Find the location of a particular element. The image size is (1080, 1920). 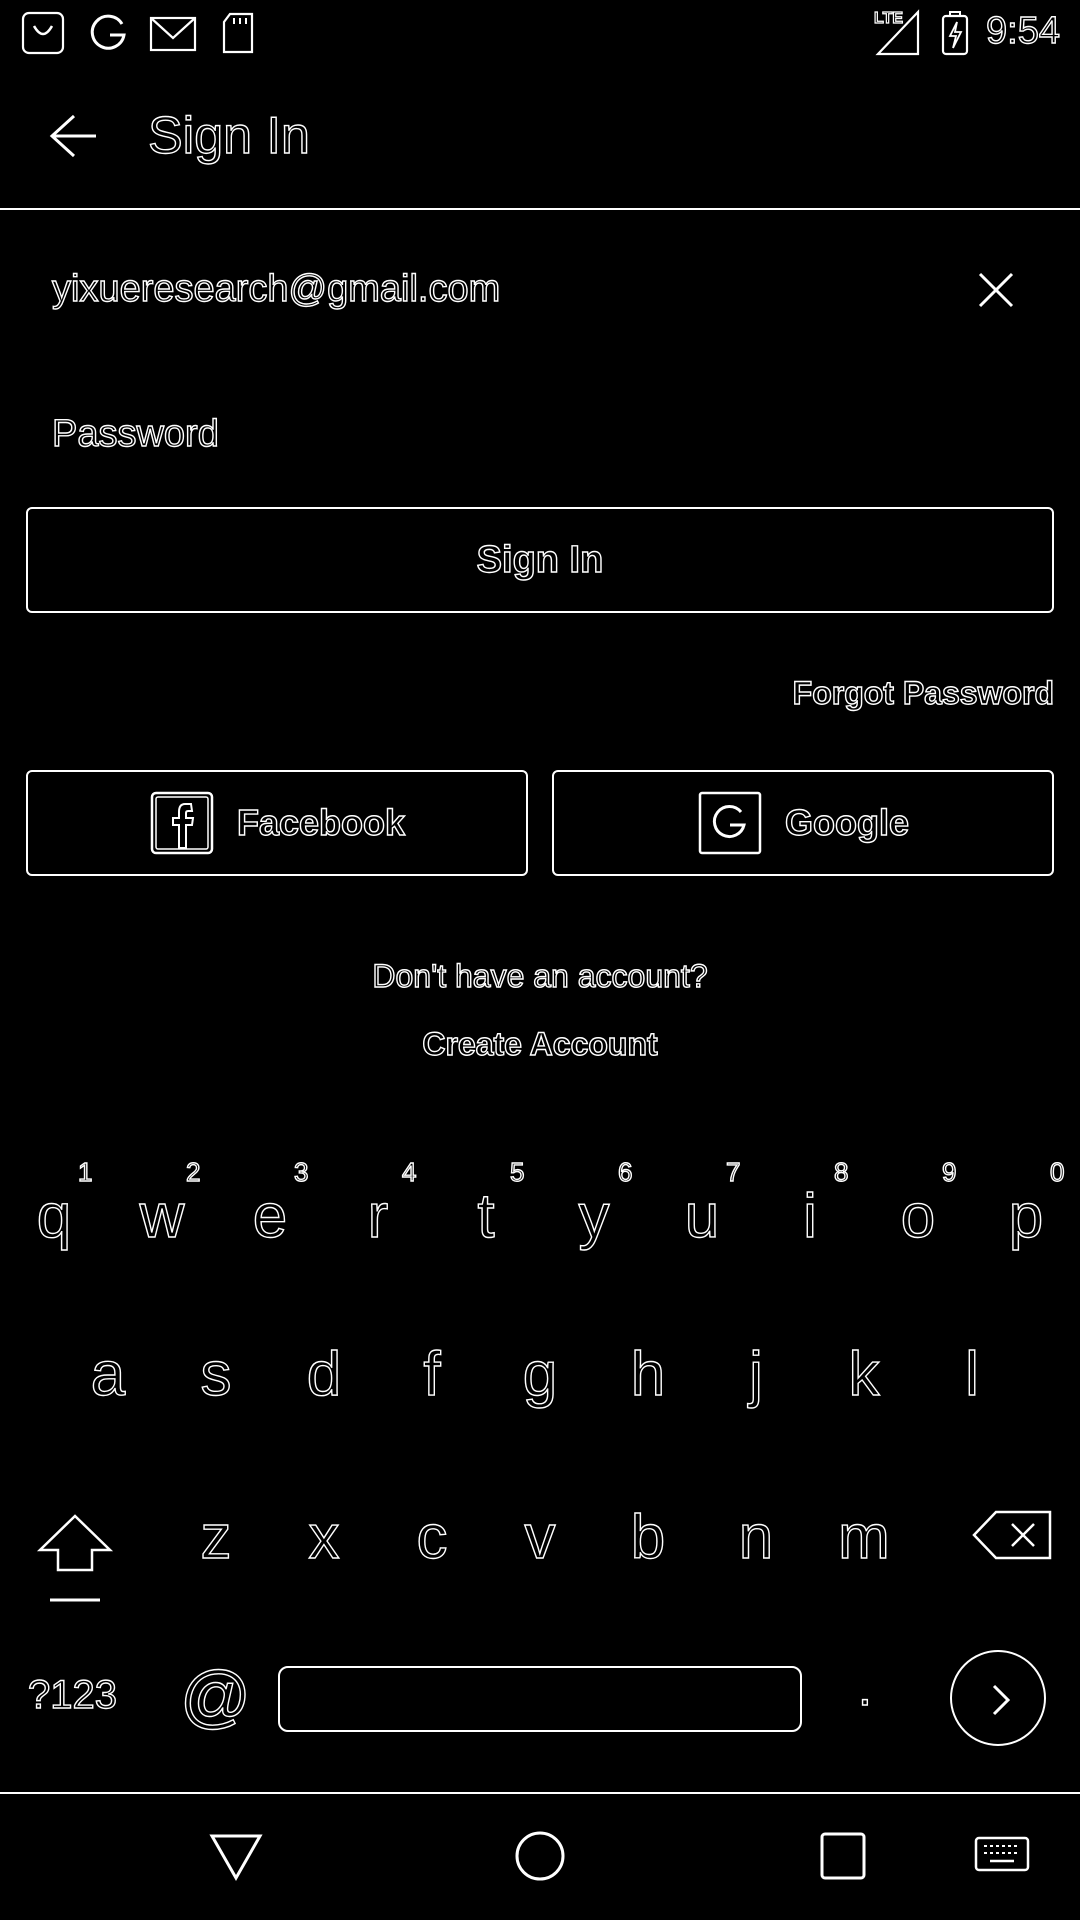

close-icon is located at coordinates (996, 290).